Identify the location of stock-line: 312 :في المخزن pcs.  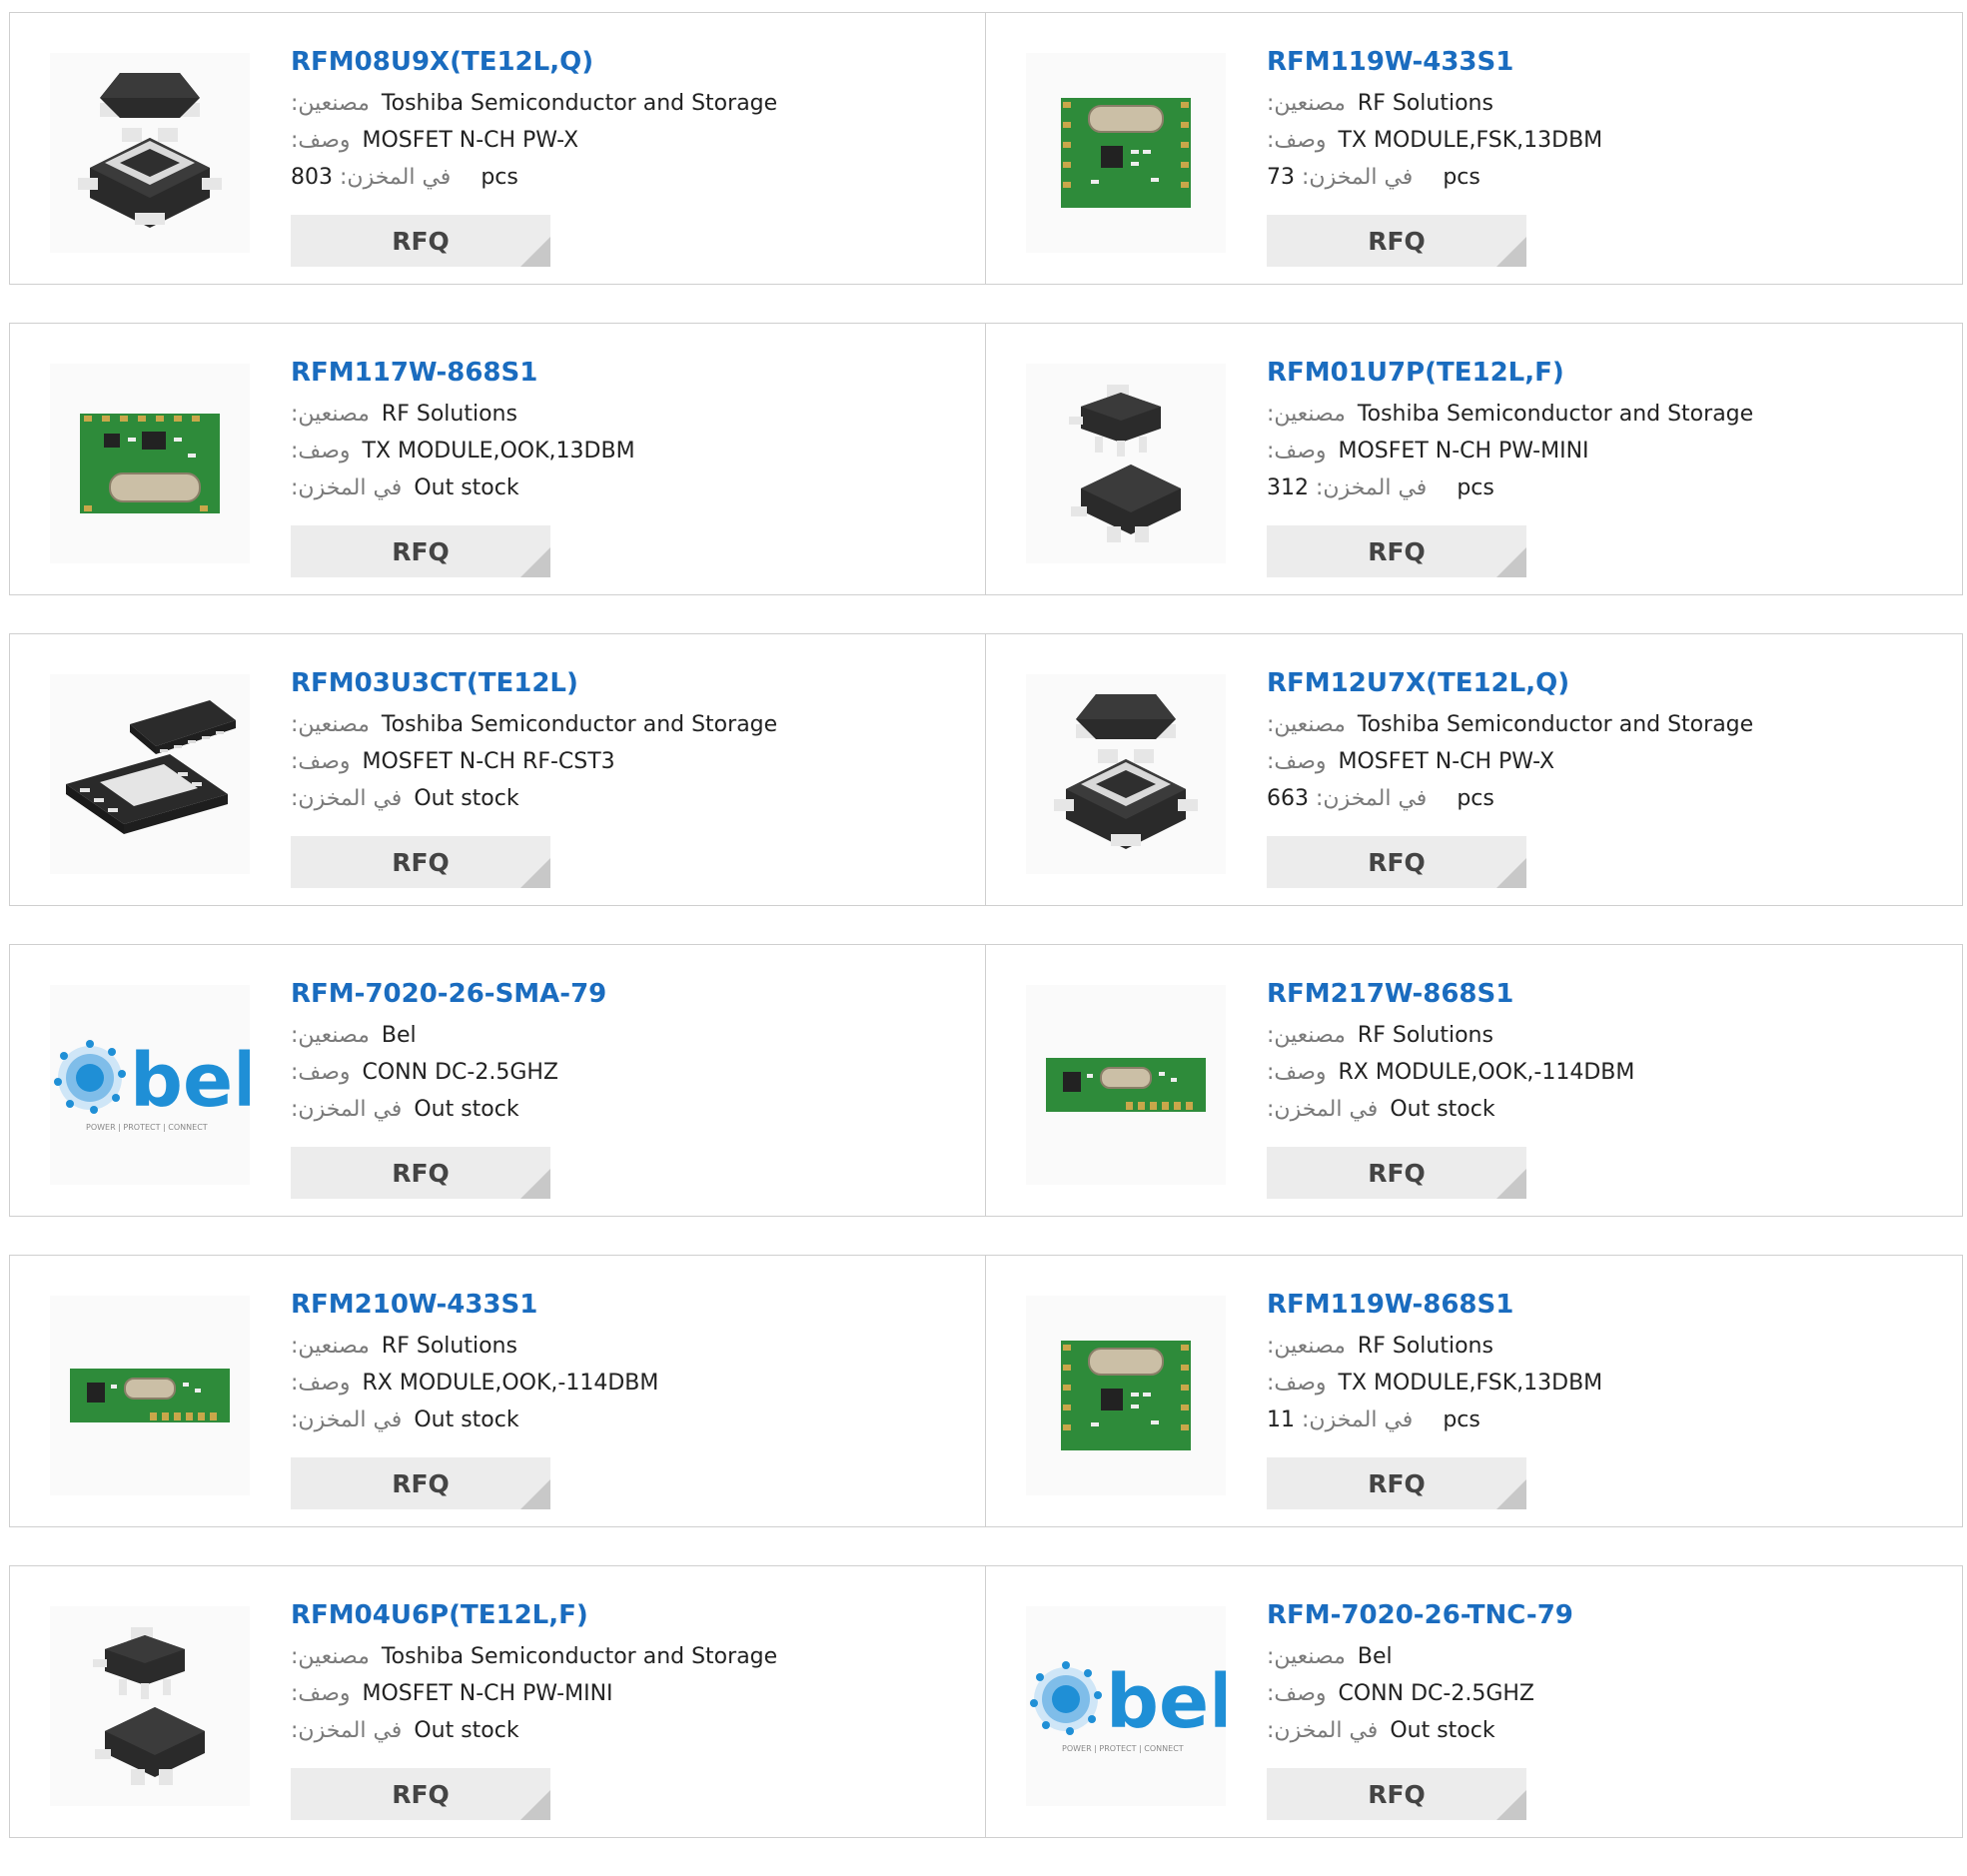
(1609, 487).